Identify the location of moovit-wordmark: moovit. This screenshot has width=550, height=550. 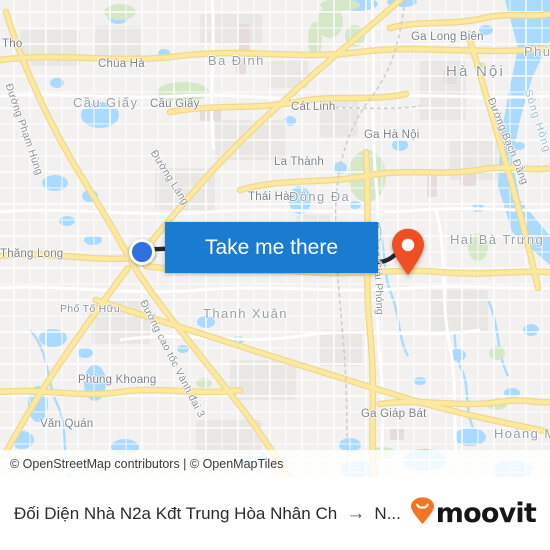
(486, 513).